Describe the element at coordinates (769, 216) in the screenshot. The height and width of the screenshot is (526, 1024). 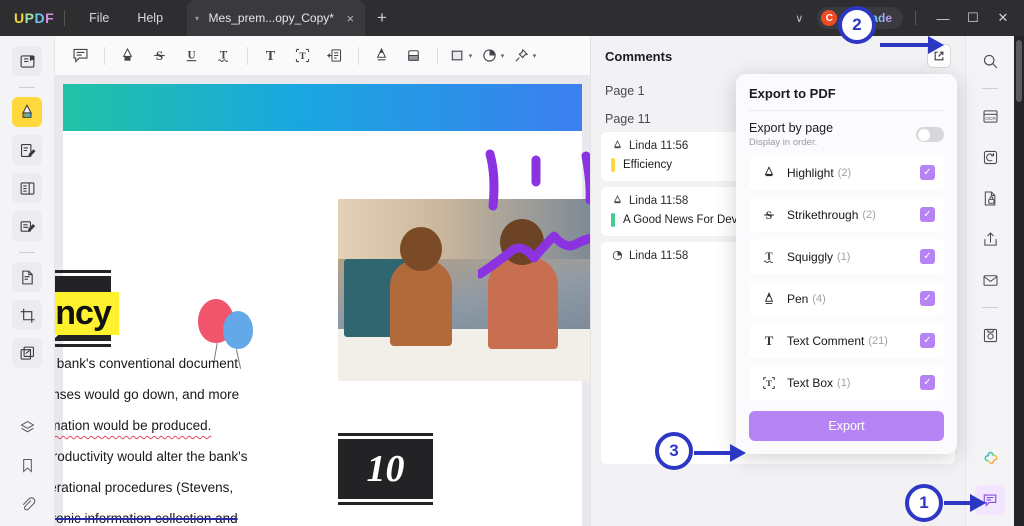
I see `svg-text: S` at that location.